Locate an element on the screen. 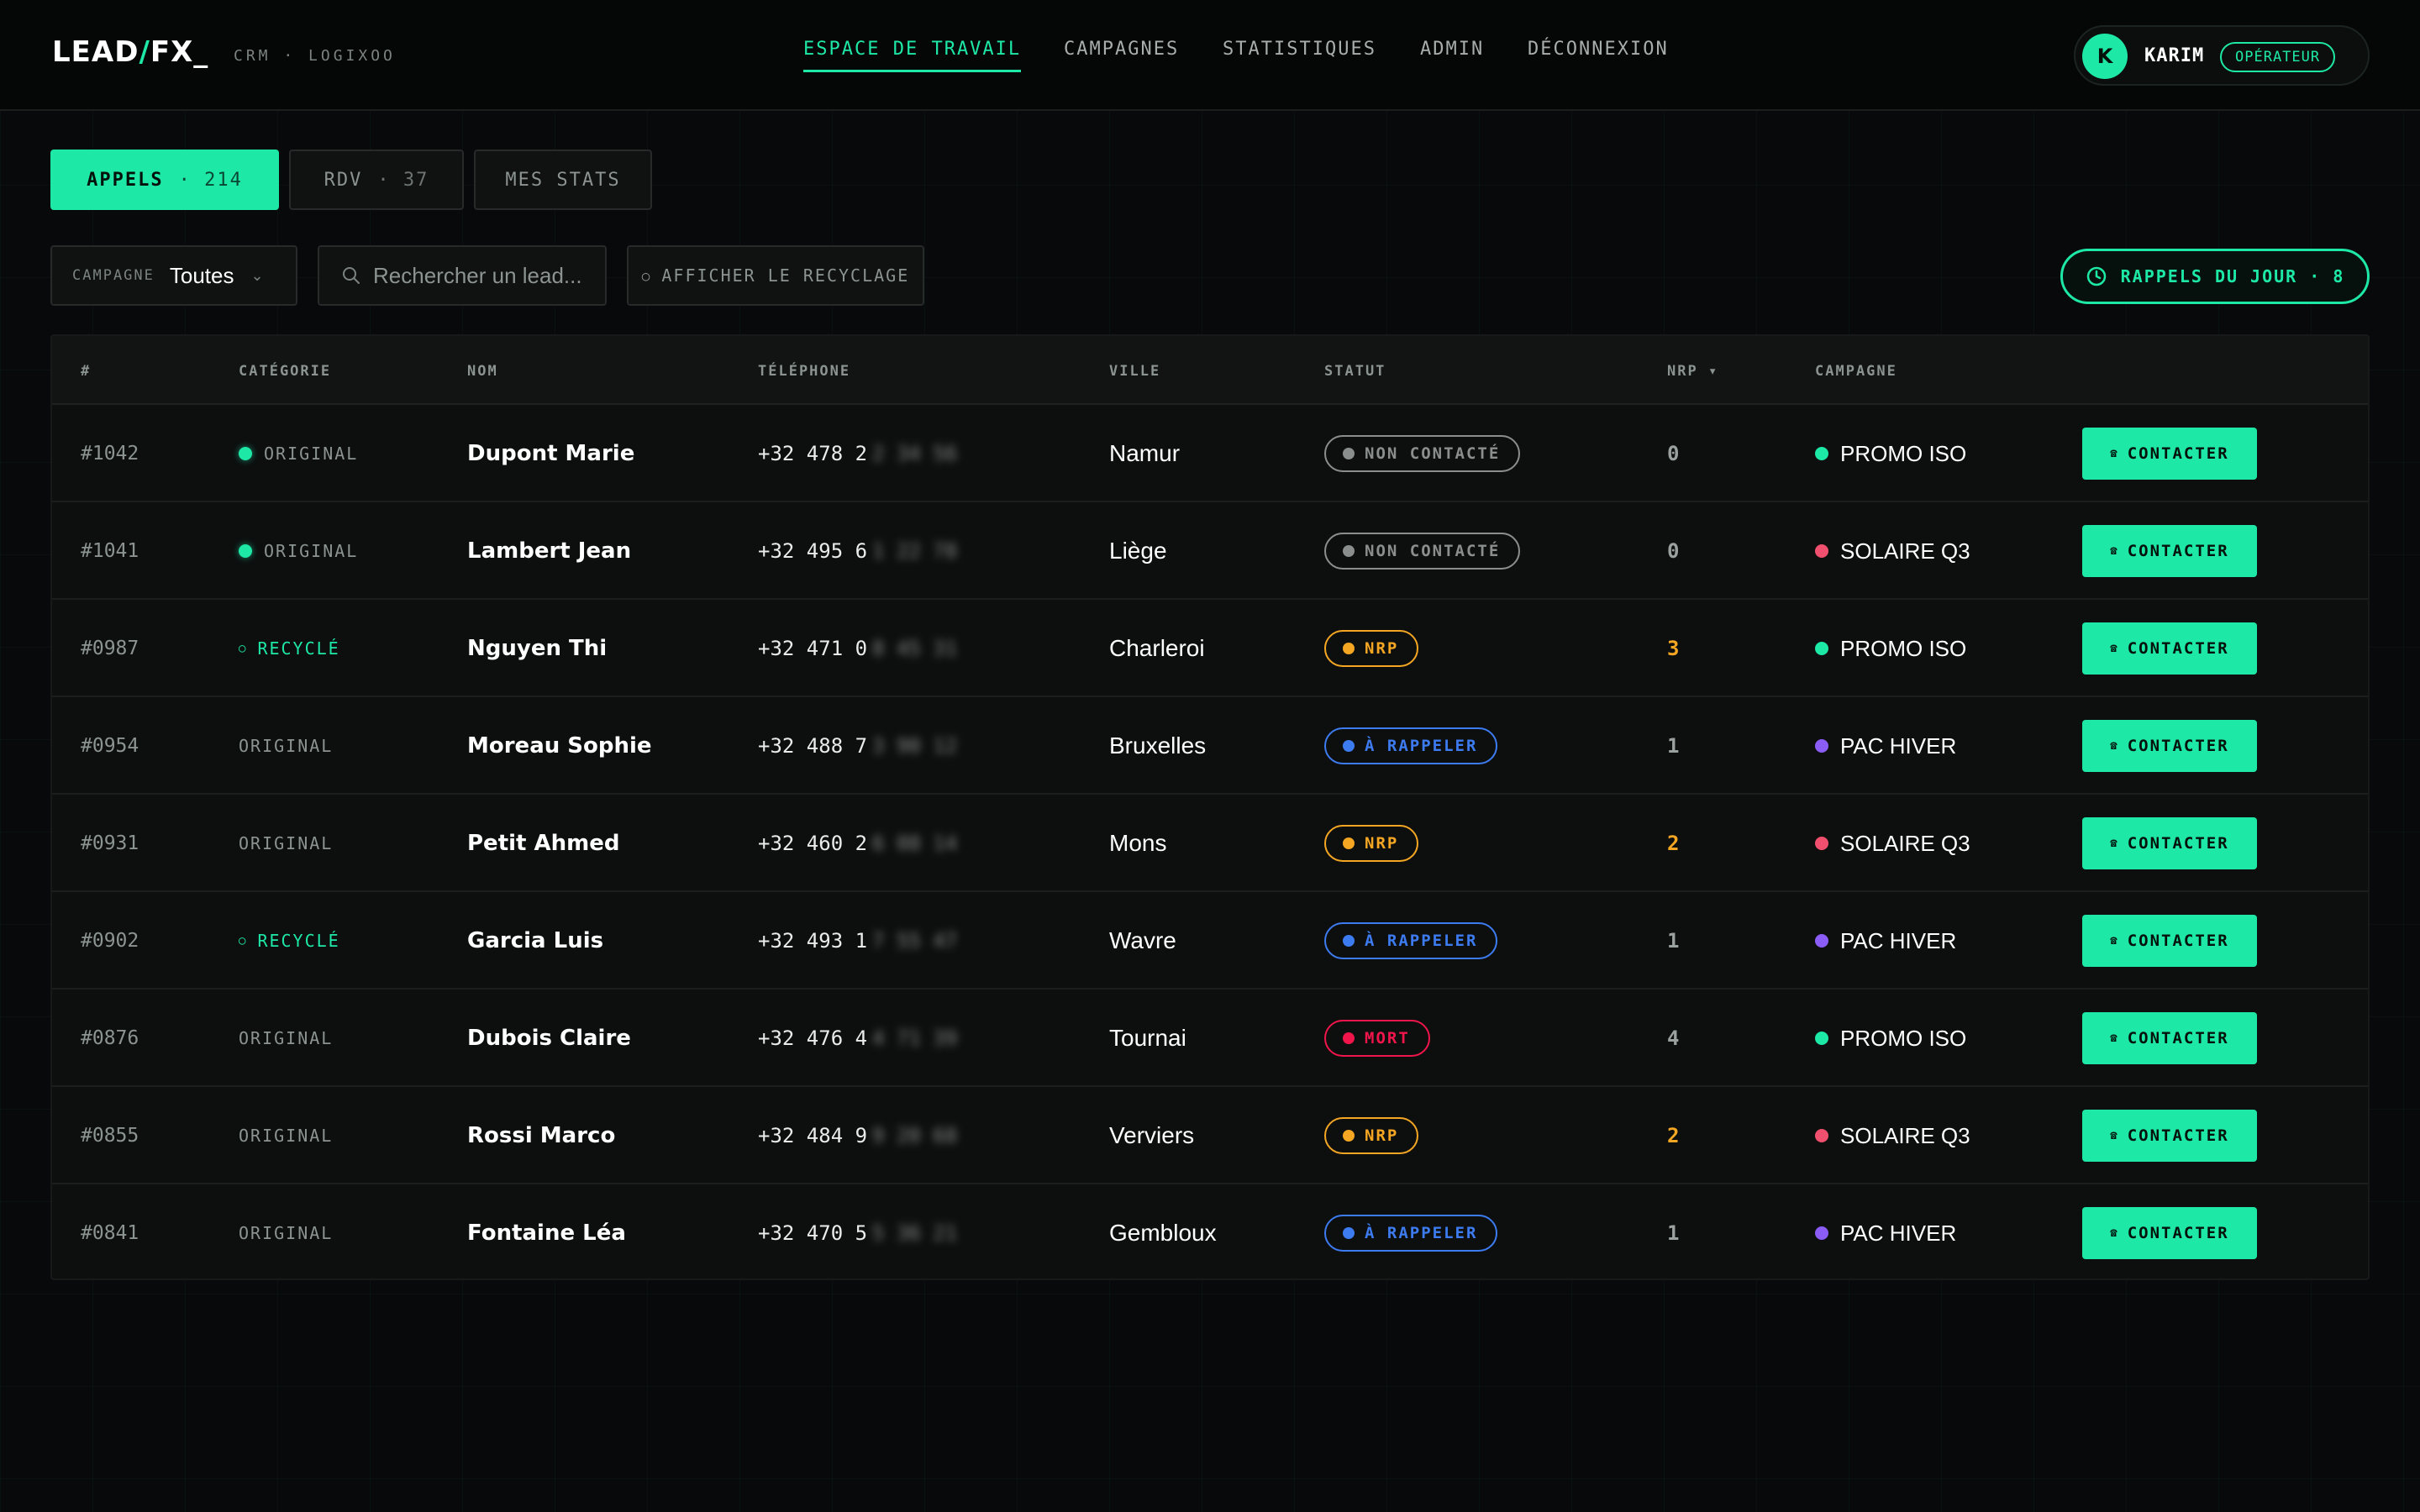 Image resolution: width=2420 pixels, height=1512 pixels. lead-id: #0876 is located at coordinates (110, 1038).